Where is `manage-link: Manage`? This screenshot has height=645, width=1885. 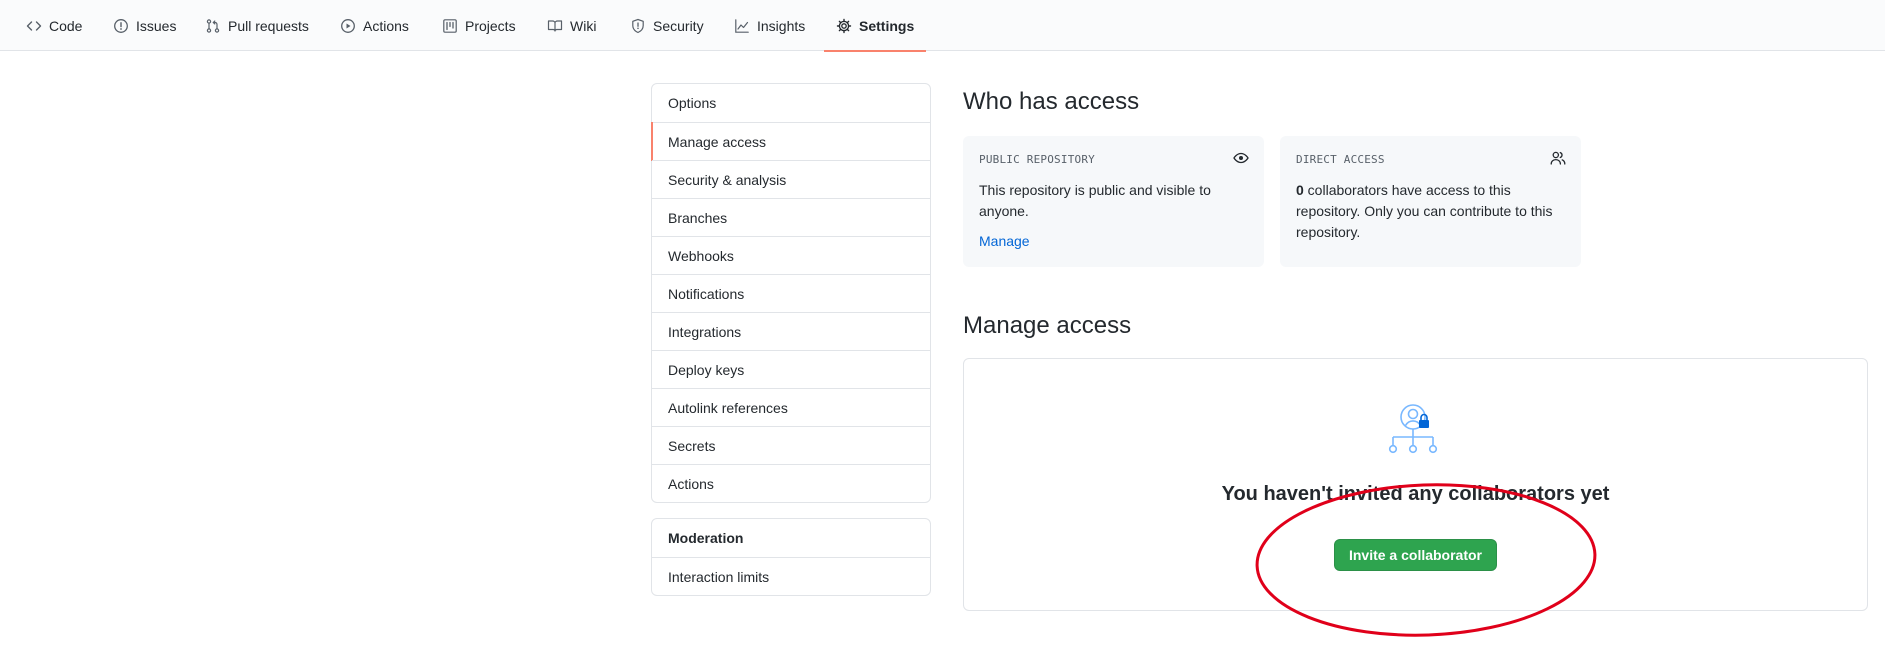
manage-link: Manage is located at coordinates (1004, 241).